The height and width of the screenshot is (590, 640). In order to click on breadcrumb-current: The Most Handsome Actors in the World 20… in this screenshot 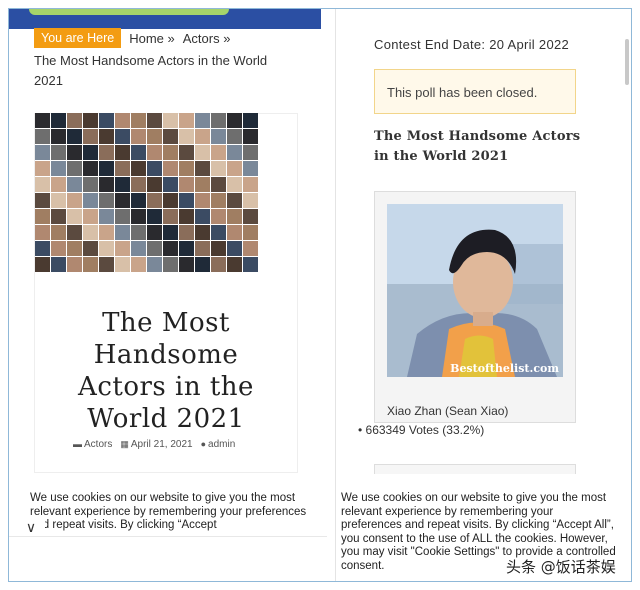, I will do `click(151, 70)`.